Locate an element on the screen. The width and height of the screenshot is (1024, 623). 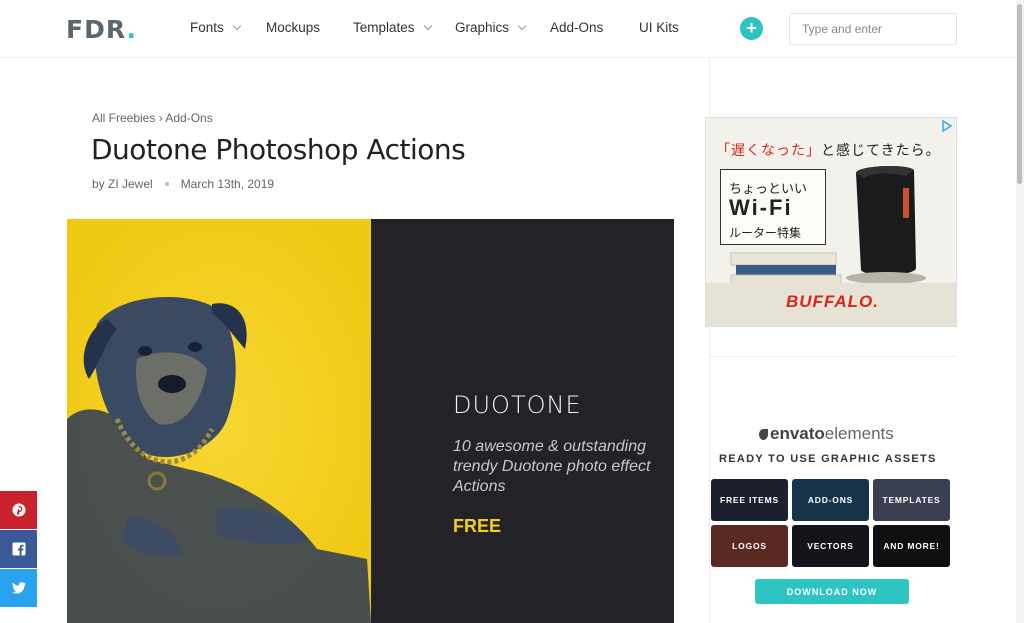
nav-fonts: Fonts is located at coordinates (216, 27).